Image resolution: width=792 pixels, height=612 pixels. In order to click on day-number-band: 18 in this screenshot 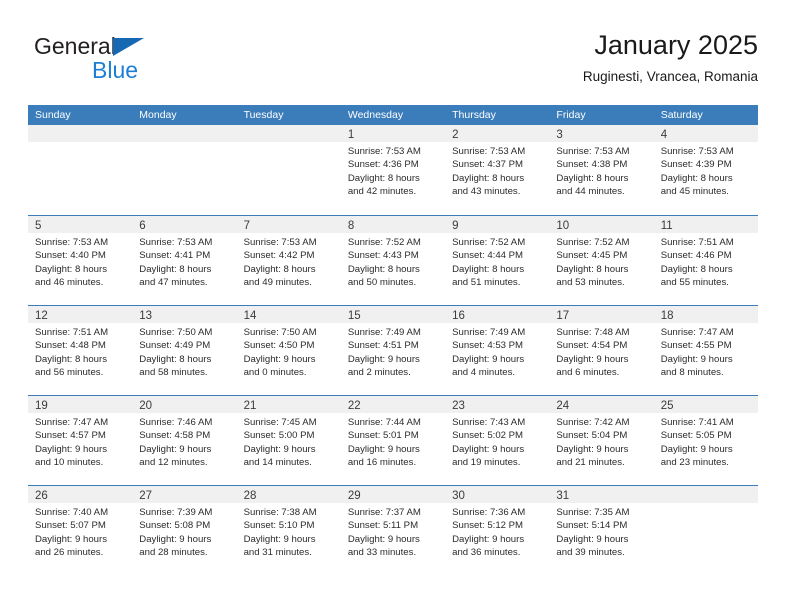, I will do `click(705, 314)`.